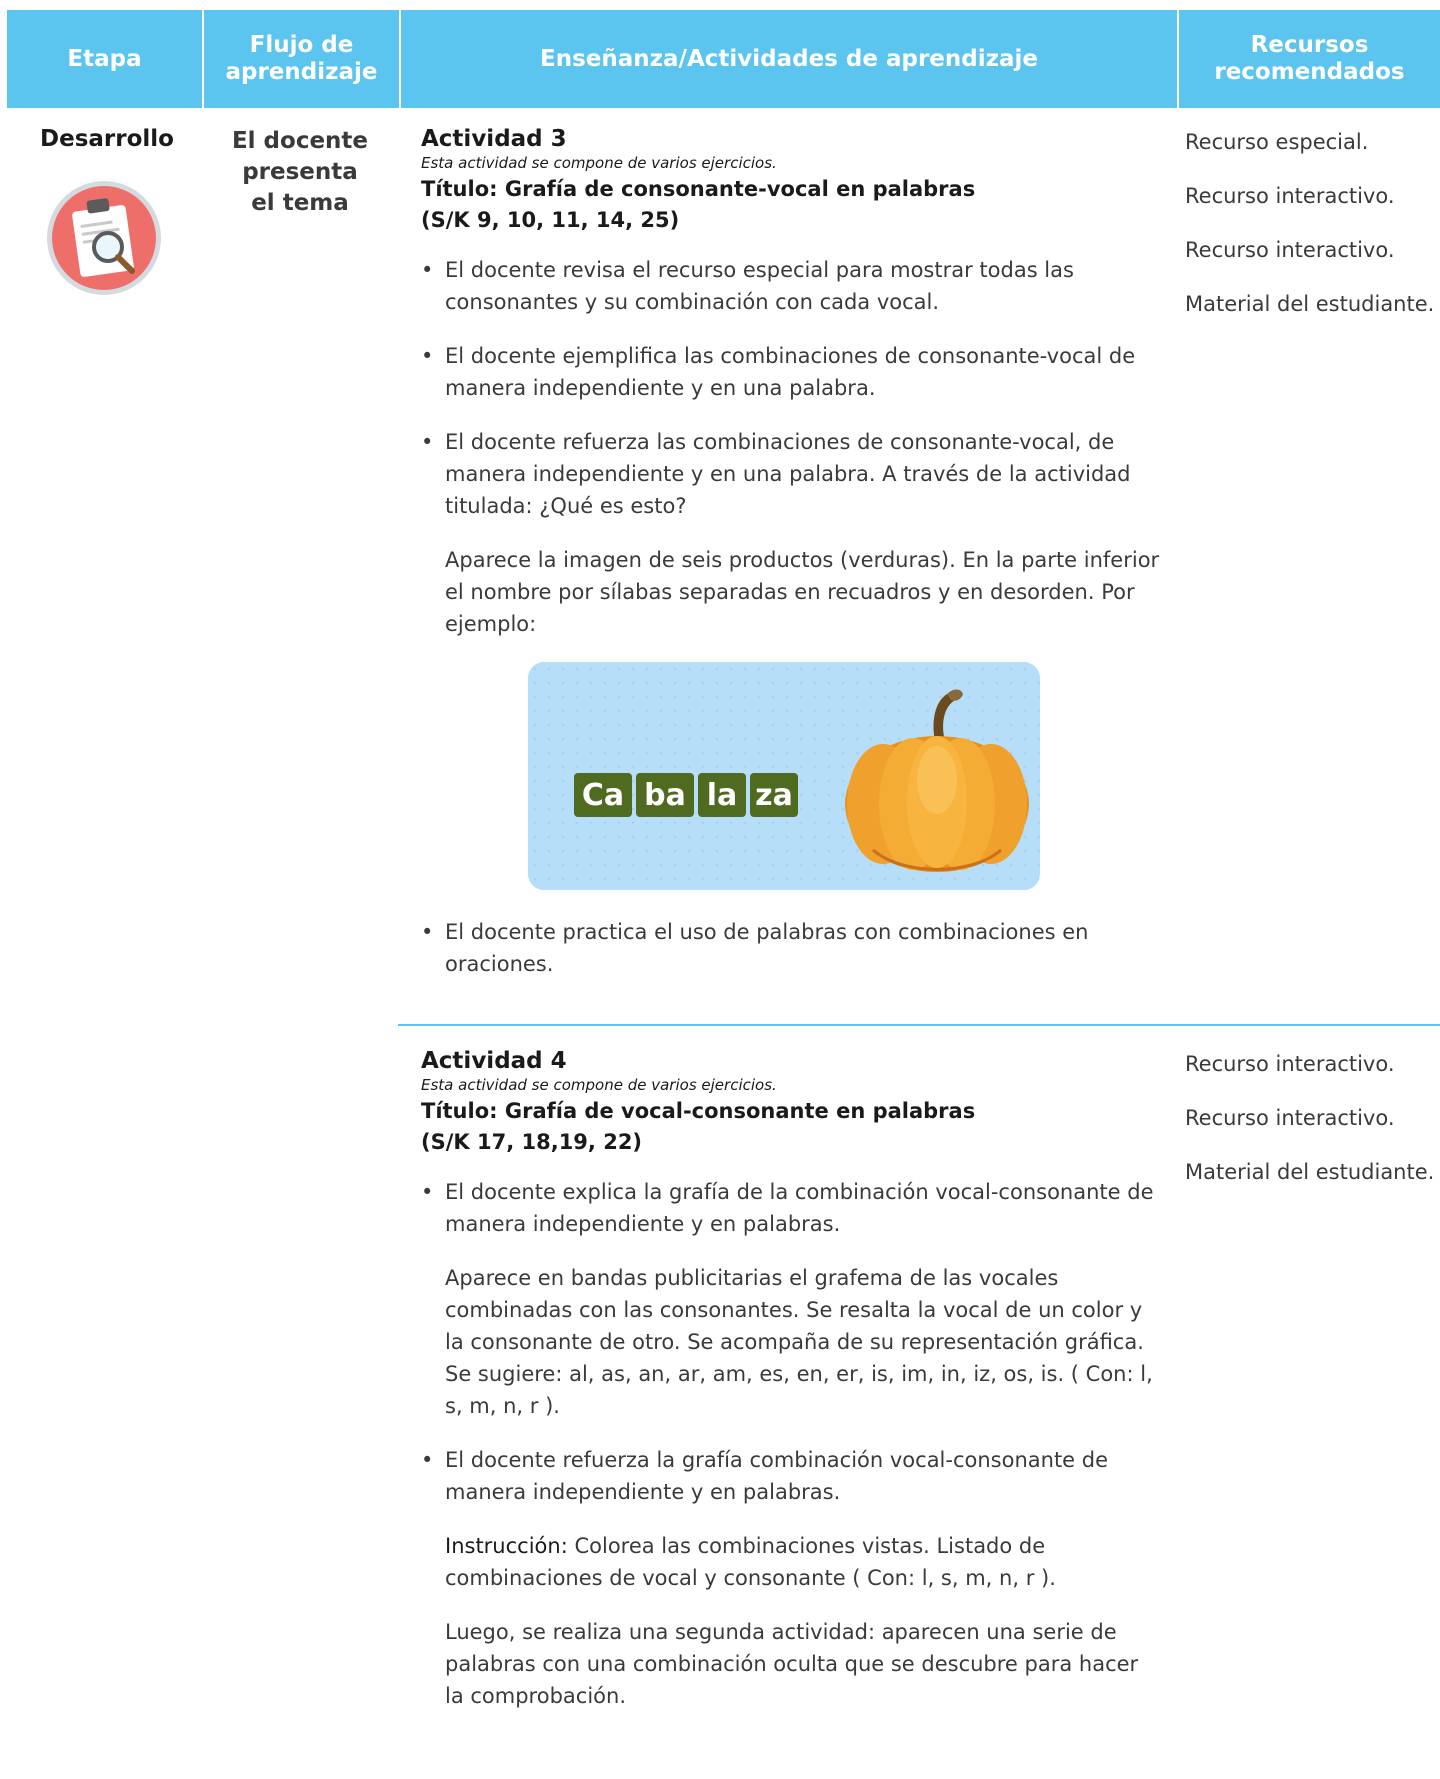 This screenshot has width=1440, height=1779. I want to click on resource-item: Recurso especial., so click(1277, 142).